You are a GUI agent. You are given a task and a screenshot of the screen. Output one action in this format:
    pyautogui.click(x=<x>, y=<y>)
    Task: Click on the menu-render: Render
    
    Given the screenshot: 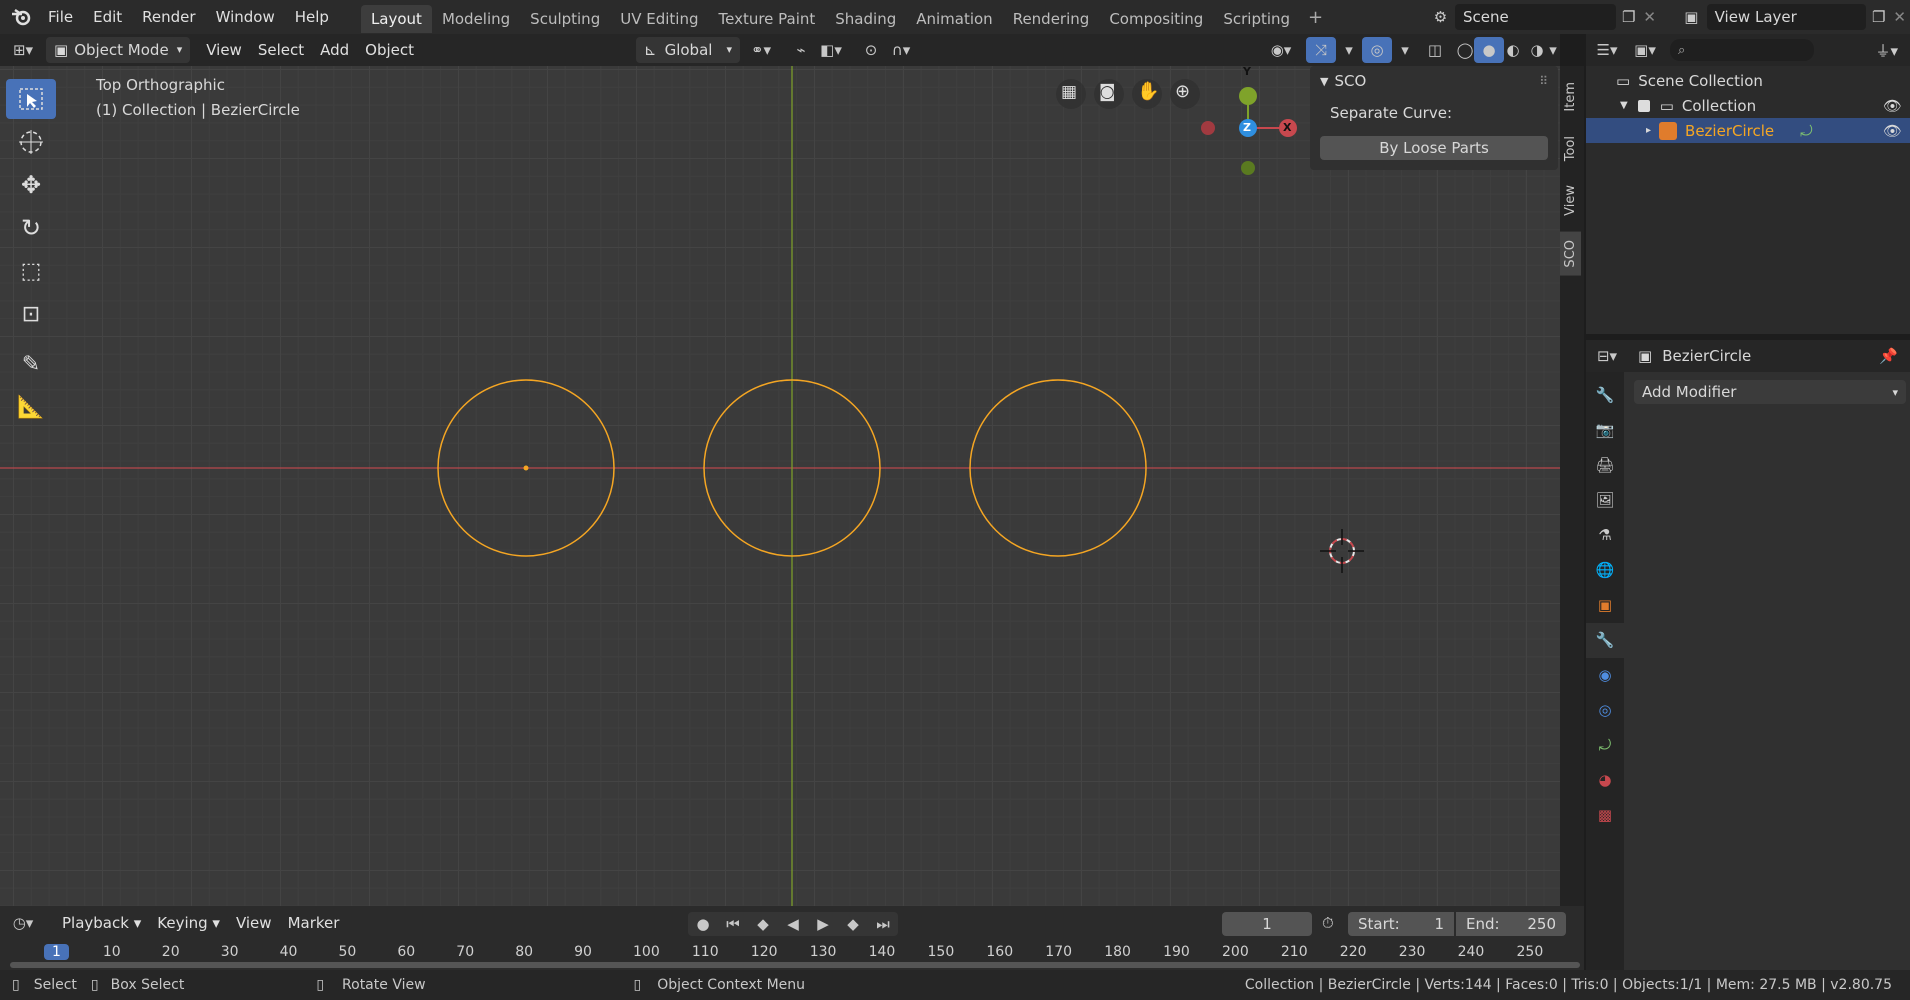 What is the action you would take?
    pyautogui.click(x=168, y=17)
    